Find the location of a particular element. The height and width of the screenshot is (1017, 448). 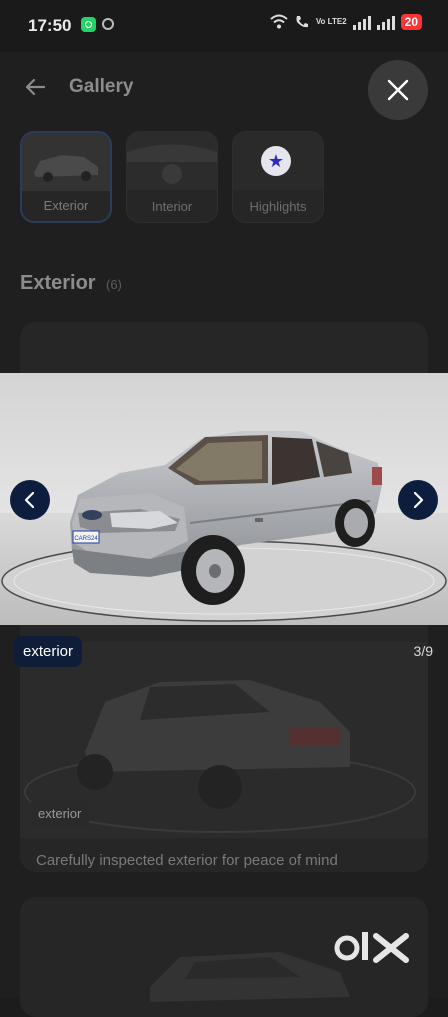

status-time: 17:50 is located at coordinates (50, 25).